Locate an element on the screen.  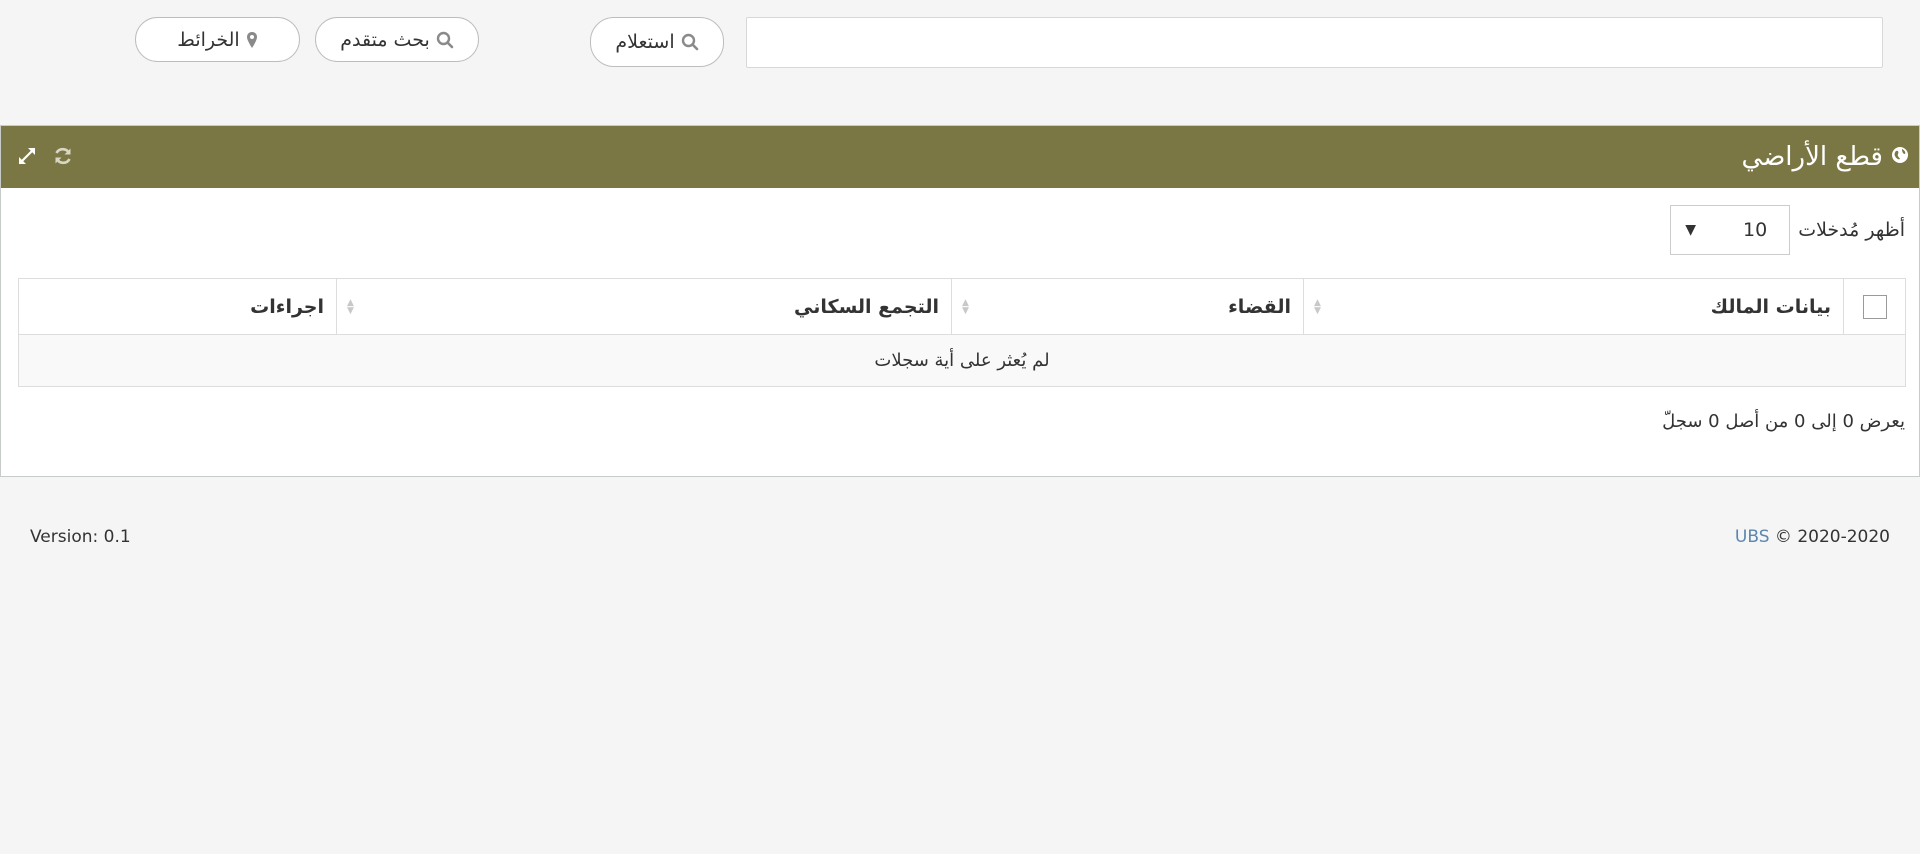
column-header-community: التجمع السكاني ▲ ▼ is located at coordinates (644, 306).